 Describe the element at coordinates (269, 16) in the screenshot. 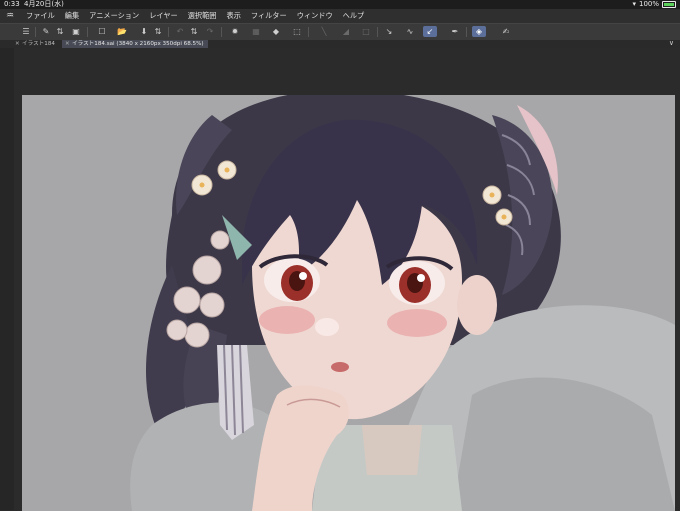

I see `menu-filter: フィルター` at that location.